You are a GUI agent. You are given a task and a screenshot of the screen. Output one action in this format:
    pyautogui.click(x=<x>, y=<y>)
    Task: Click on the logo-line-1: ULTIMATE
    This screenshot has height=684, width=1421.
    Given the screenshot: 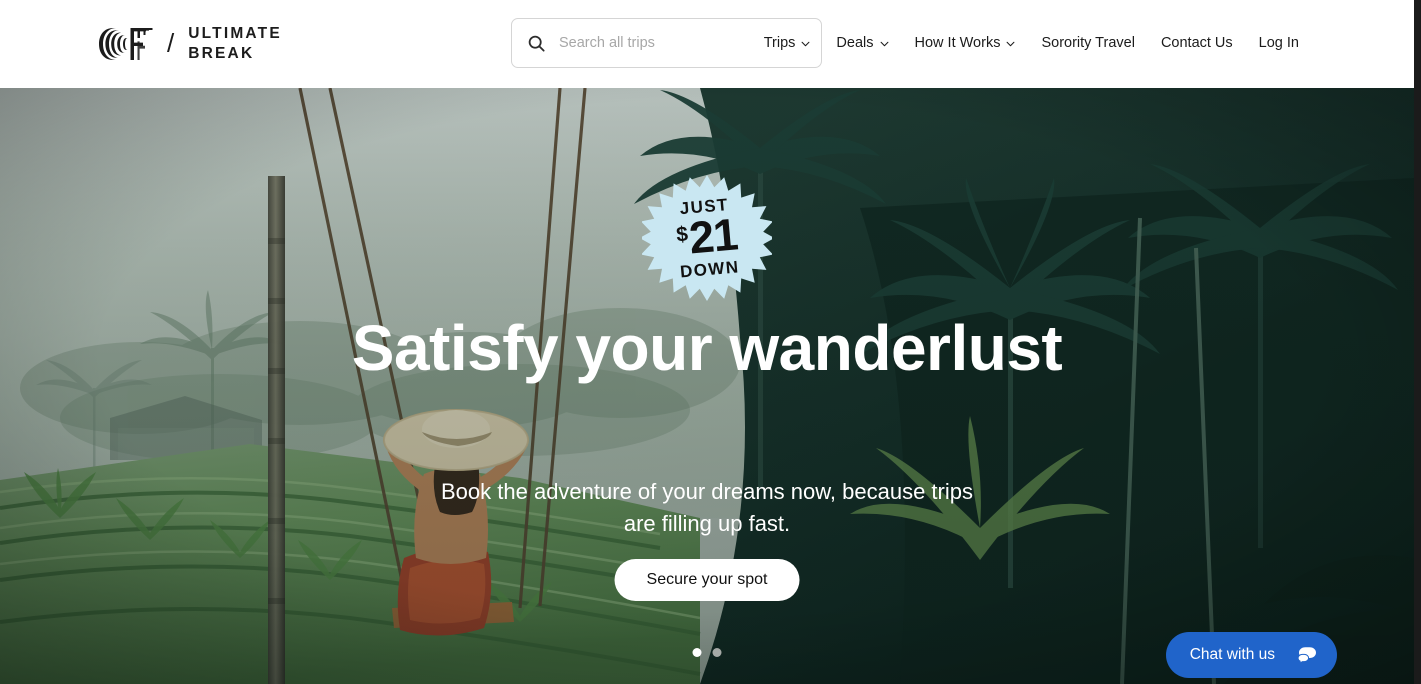 What is the action you would take?
    pyautogui.click(x=235, y=33)
    